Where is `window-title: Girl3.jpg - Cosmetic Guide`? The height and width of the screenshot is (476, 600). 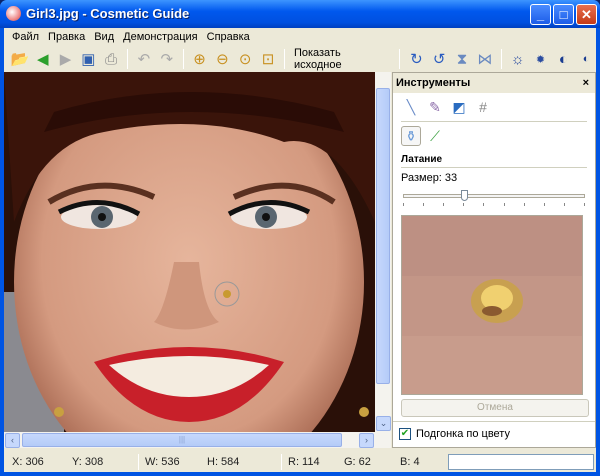
window-title: Girl3.jpg - Cosmetic Guide is located at coordinates (108, 13).